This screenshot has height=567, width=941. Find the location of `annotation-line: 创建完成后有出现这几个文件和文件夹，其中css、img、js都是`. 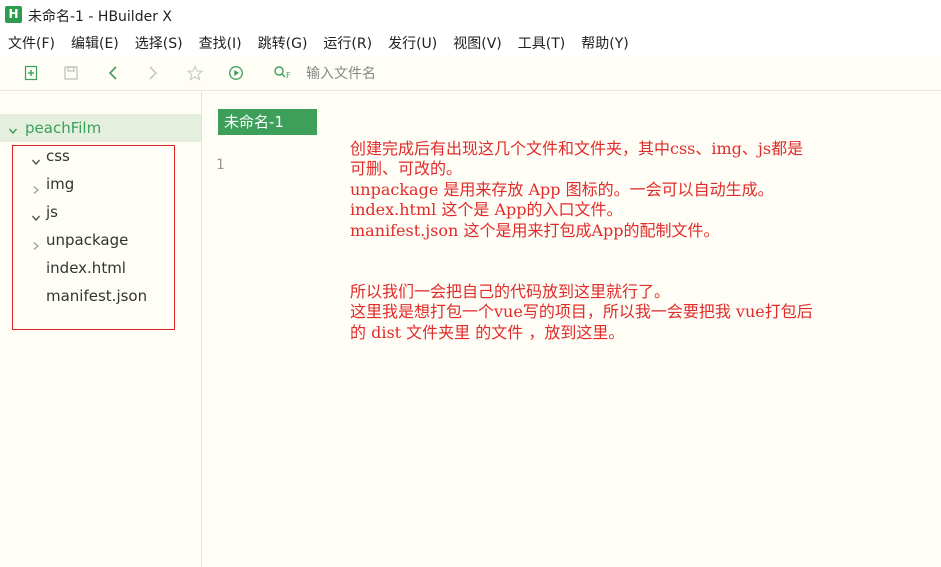

annotation-line: 创建完成后有出现这几个文件和文件夹，其中css、img、js都是 is located at coordinates (577, 148).